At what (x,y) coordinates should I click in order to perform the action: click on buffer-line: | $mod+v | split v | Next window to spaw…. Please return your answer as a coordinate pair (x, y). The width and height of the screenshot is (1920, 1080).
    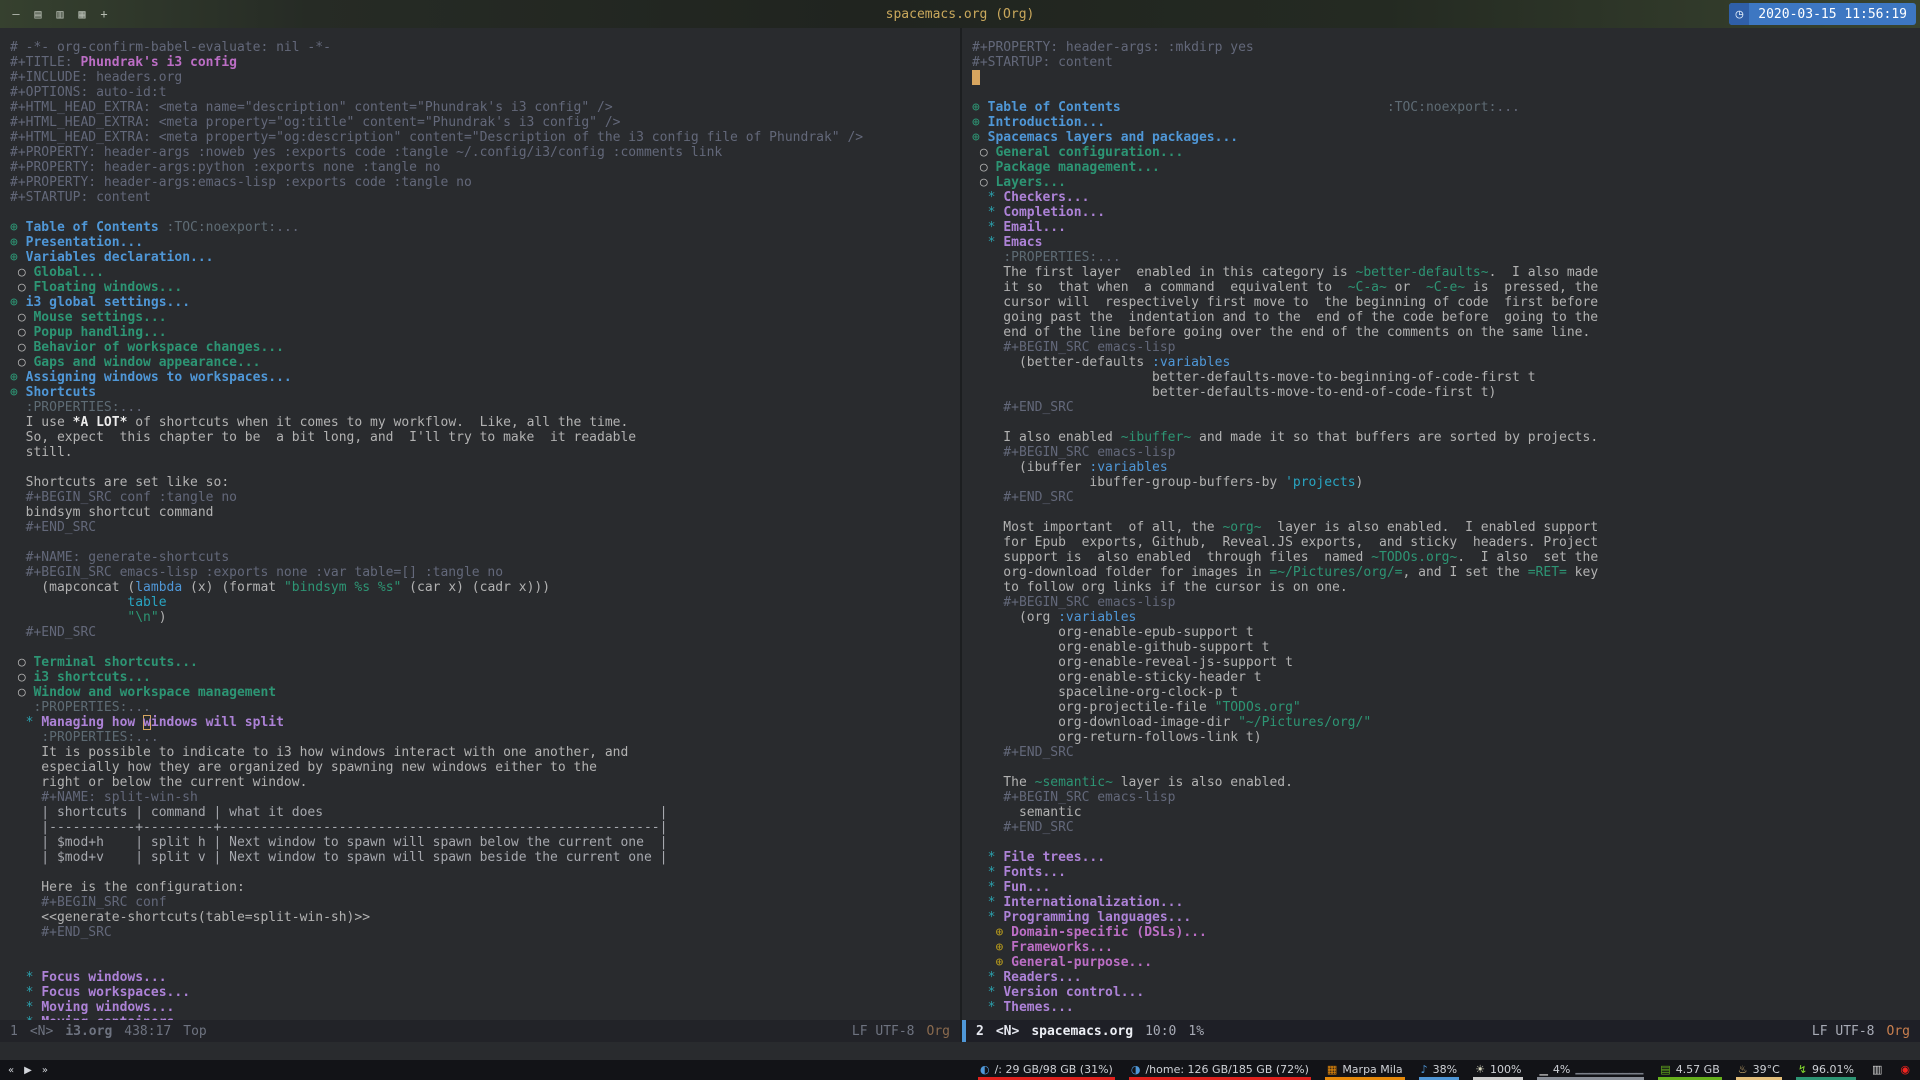
    Looking at the image, I should click on (485, 857).